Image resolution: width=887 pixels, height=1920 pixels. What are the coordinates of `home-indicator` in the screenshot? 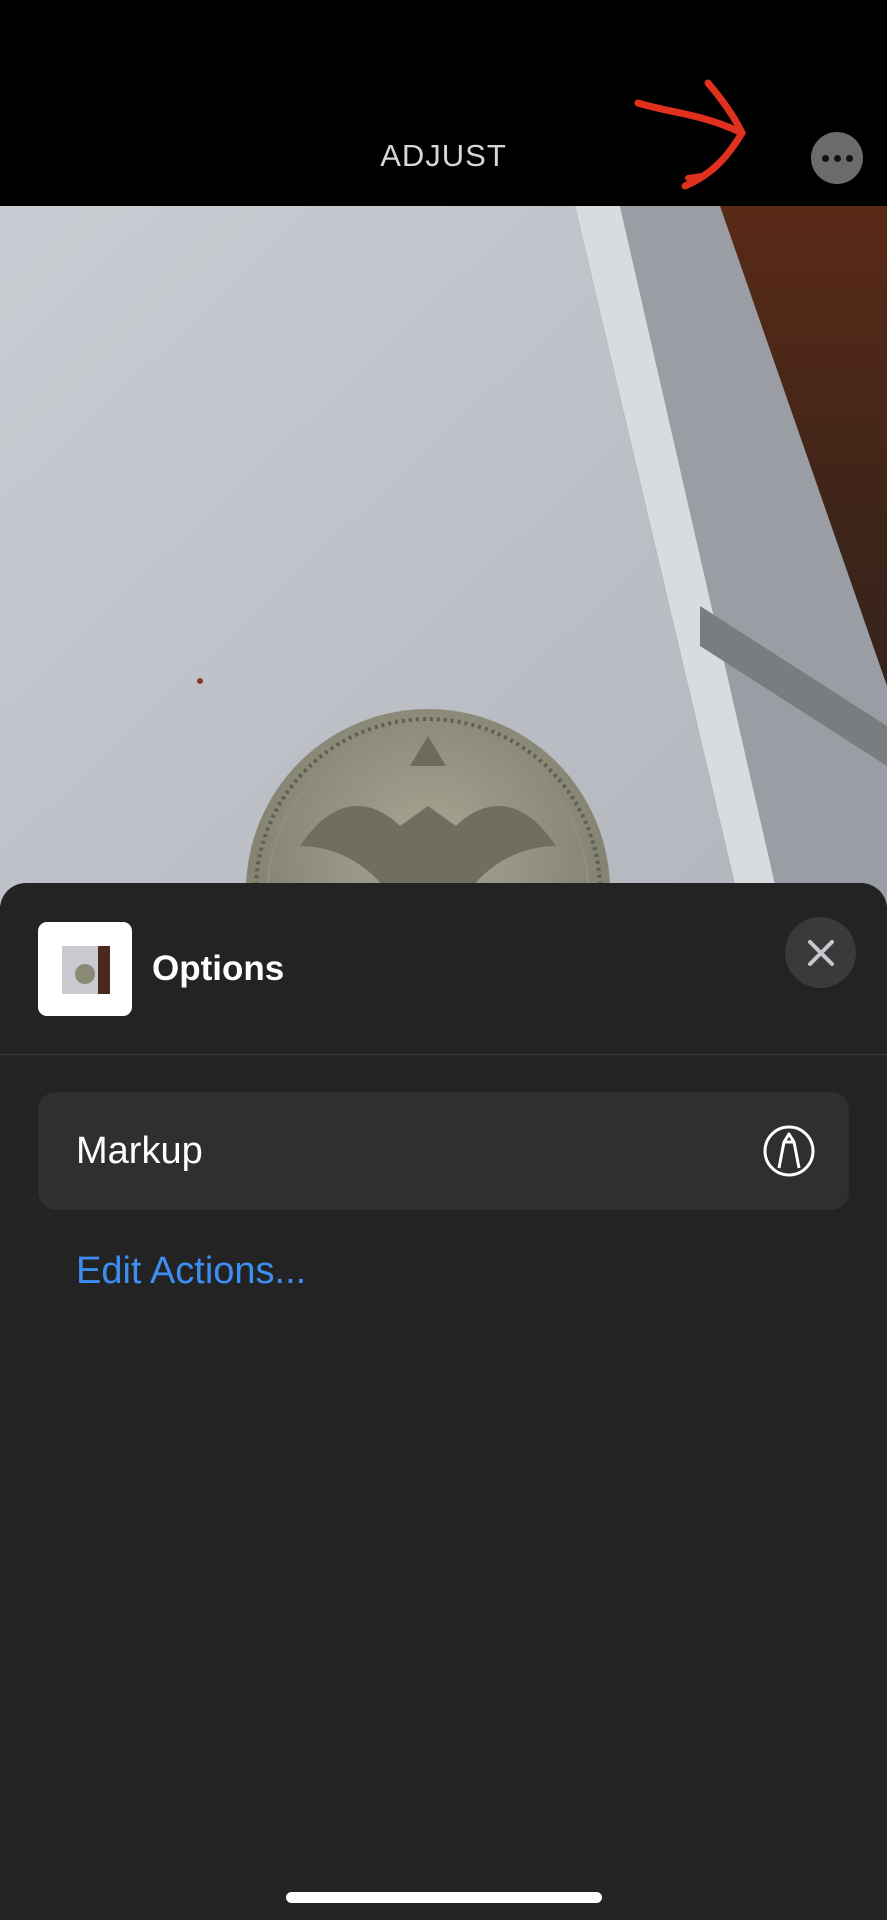 It's located at (444, 1897).